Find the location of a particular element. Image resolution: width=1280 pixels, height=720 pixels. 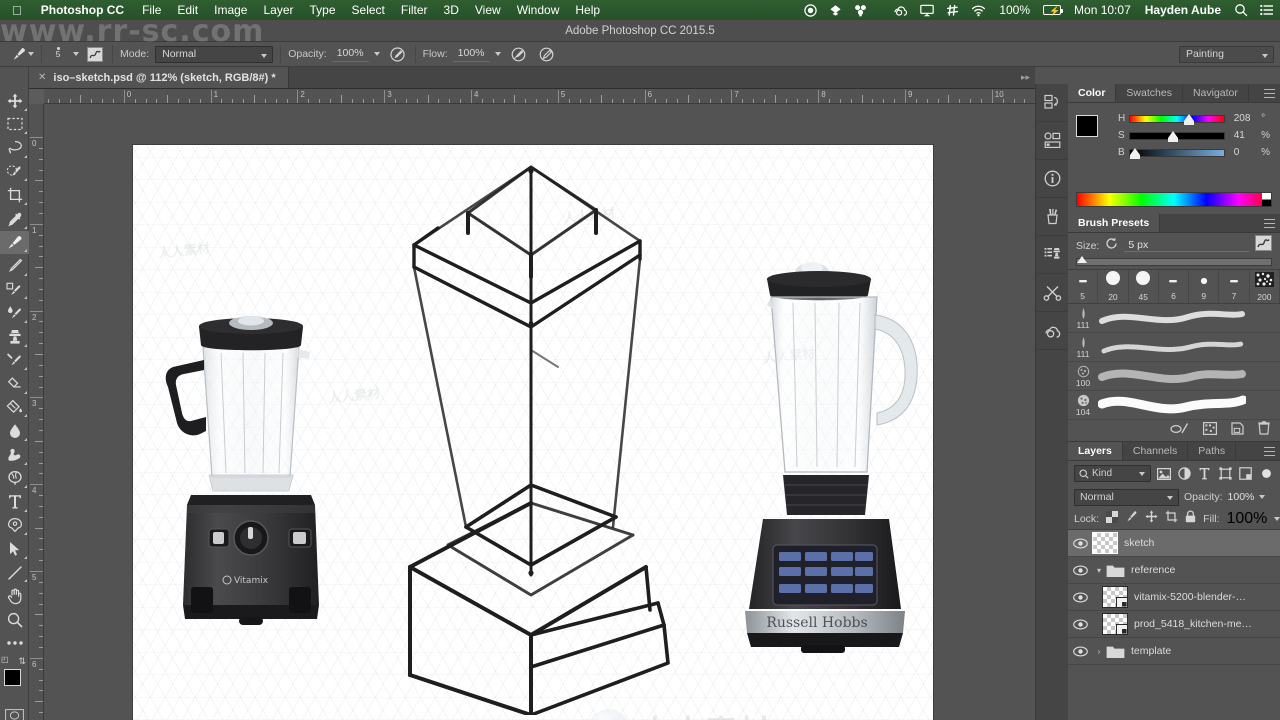

clone-stamp-tool is located at coordinates (14, 337).